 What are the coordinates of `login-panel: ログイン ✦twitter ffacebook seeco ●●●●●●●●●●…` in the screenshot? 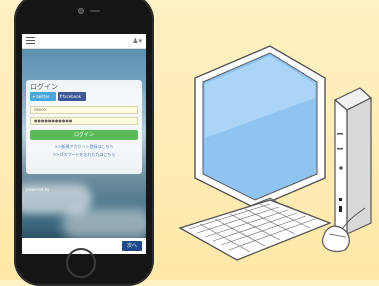 It's located at (84, 127).